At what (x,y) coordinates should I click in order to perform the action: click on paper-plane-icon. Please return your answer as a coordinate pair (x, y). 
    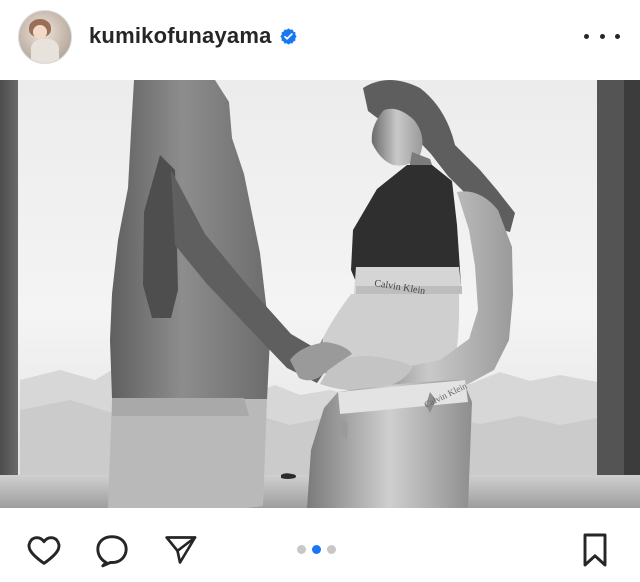
    Looking at the image, I should click on (180, 550).